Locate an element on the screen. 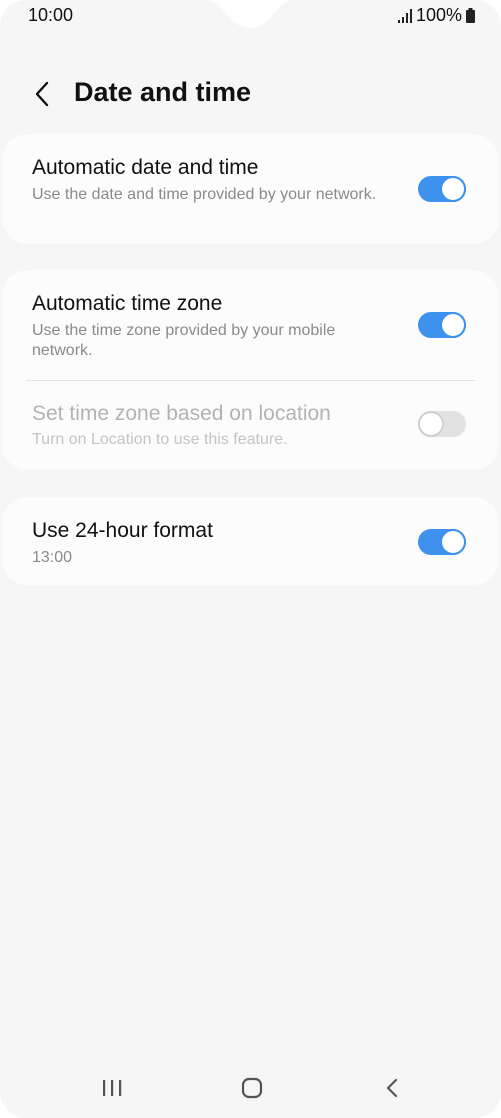 This screenshot has width=501, height=1118. setting-24-hour-format: Use 24-hour format 13:00 is located at coordinates (250, 541).